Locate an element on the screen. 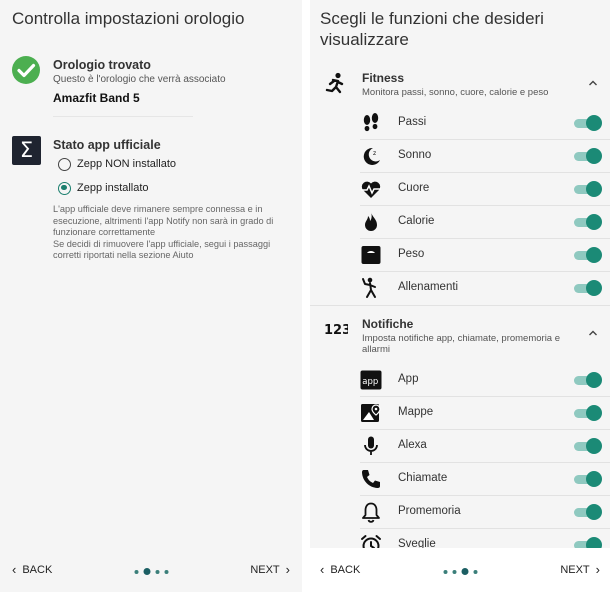  feature-label: Allenamenti is located at coordinates (428, 287).